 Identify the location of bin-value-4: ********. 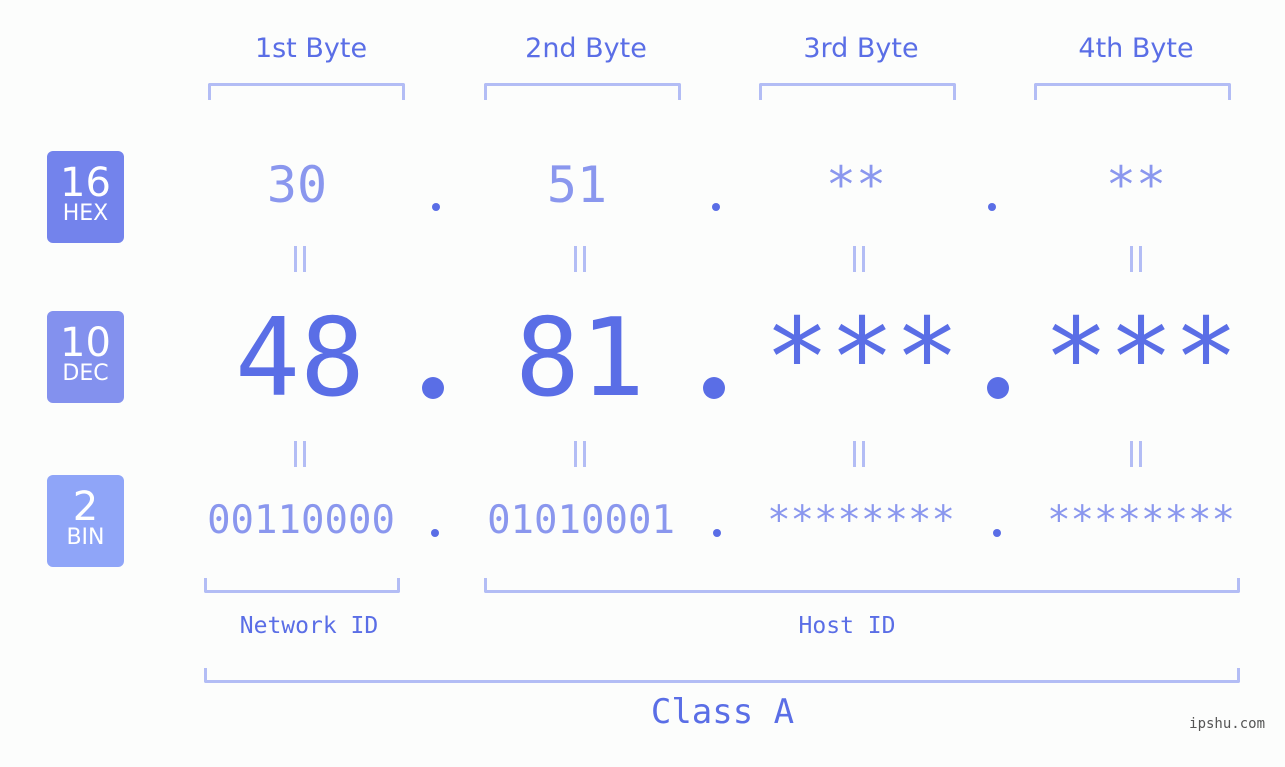
(1141, 520).